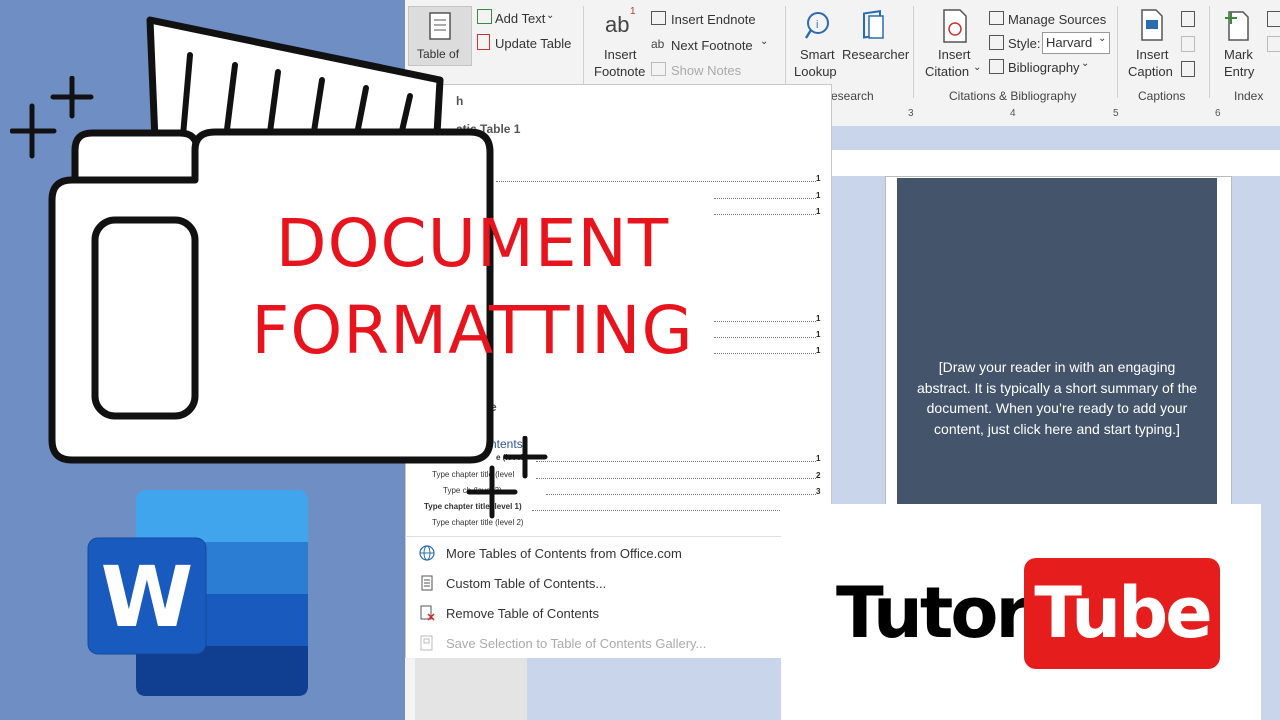  Describe the element at coordinates (197, 593) in the screenshot. I see `word-logo-icon: W` at that location.